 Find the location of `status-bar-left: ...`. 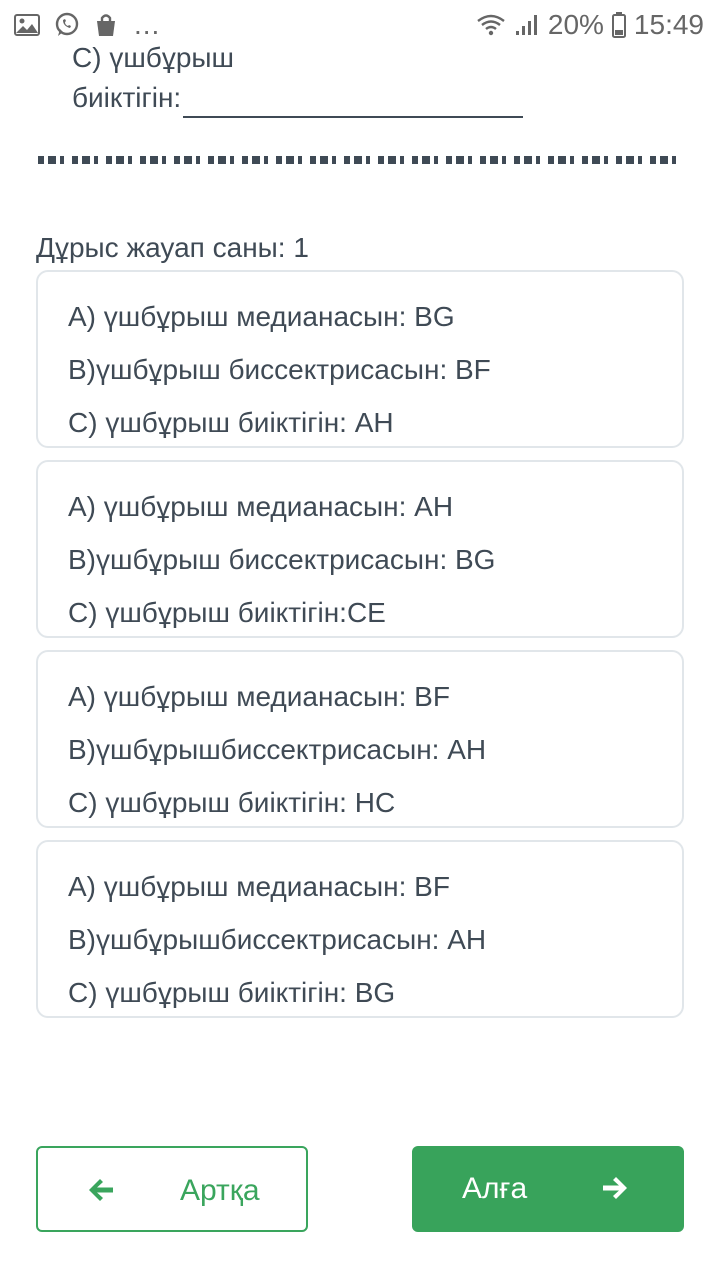

status-bar-left: ... is located at coordinates (80, 25).